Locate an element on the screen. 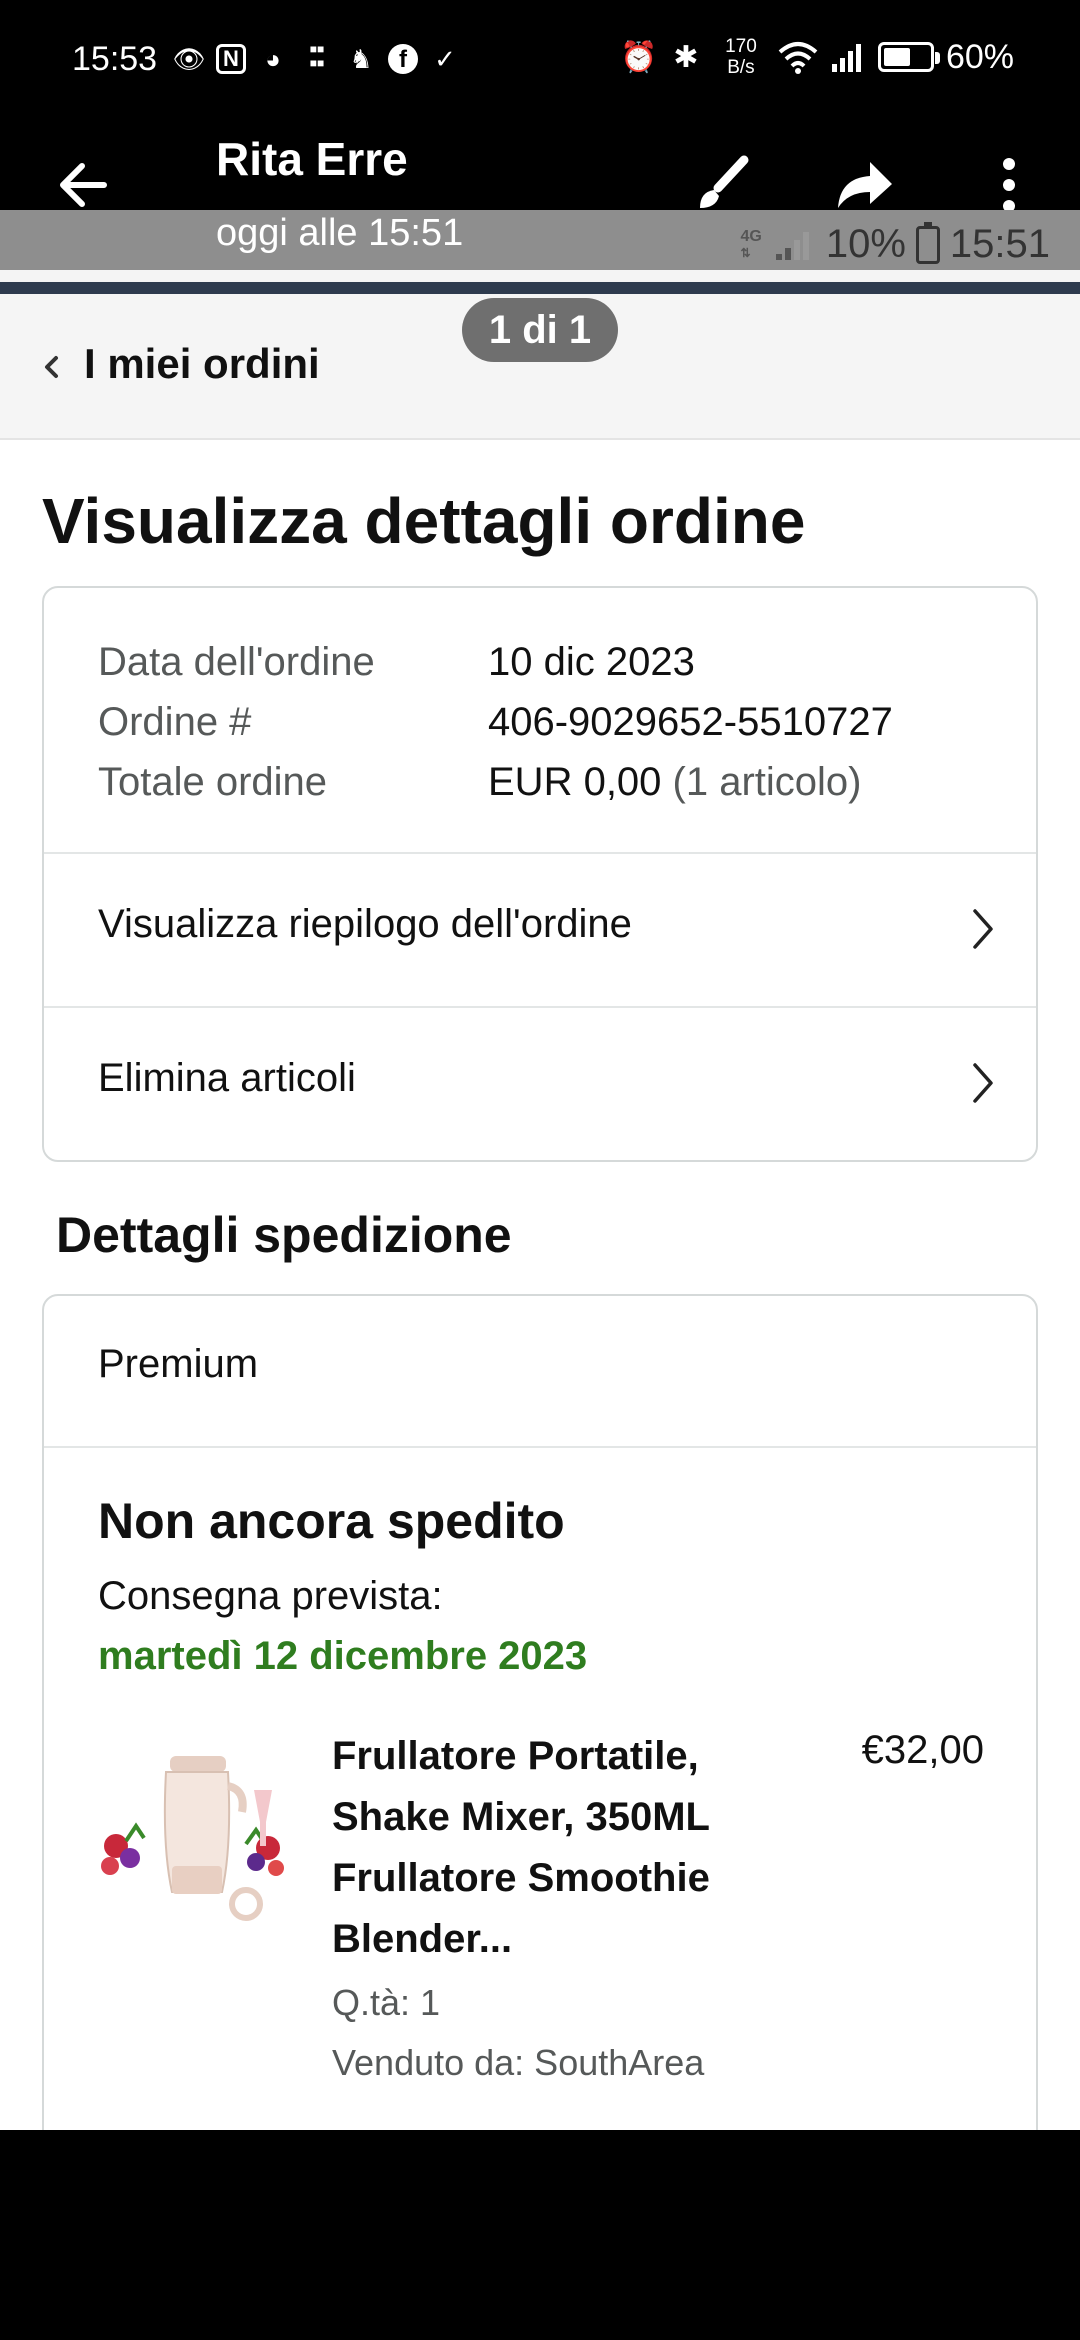  download-check-icon: ✓ is located at coordinates (445, 59).